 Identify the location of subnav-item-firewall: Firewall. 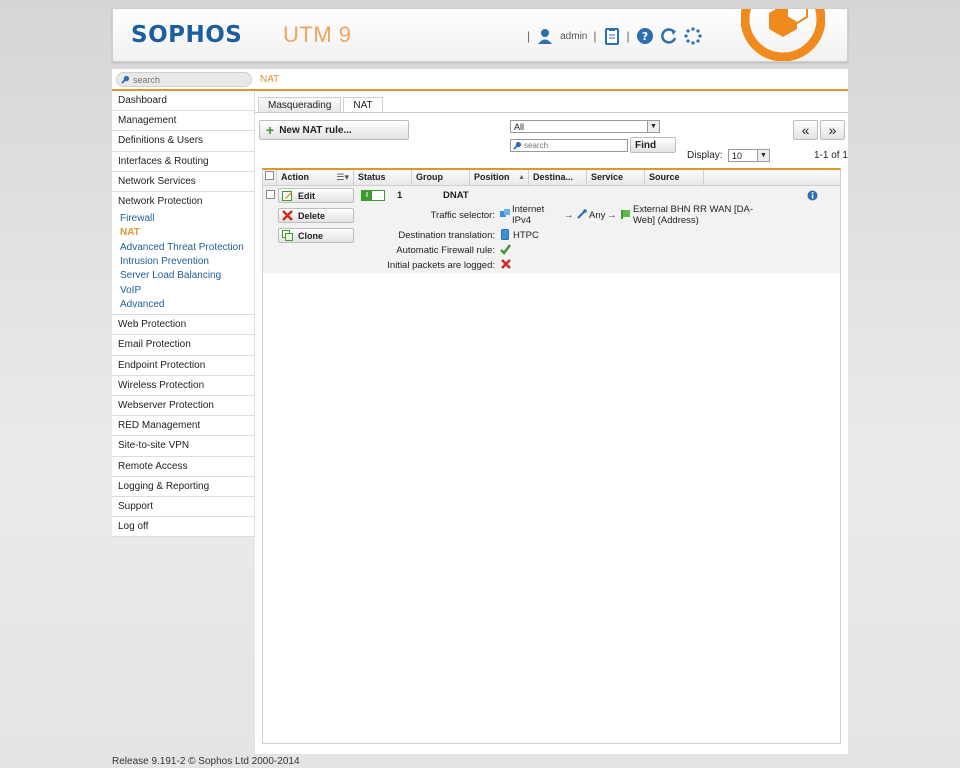
(187, 219).